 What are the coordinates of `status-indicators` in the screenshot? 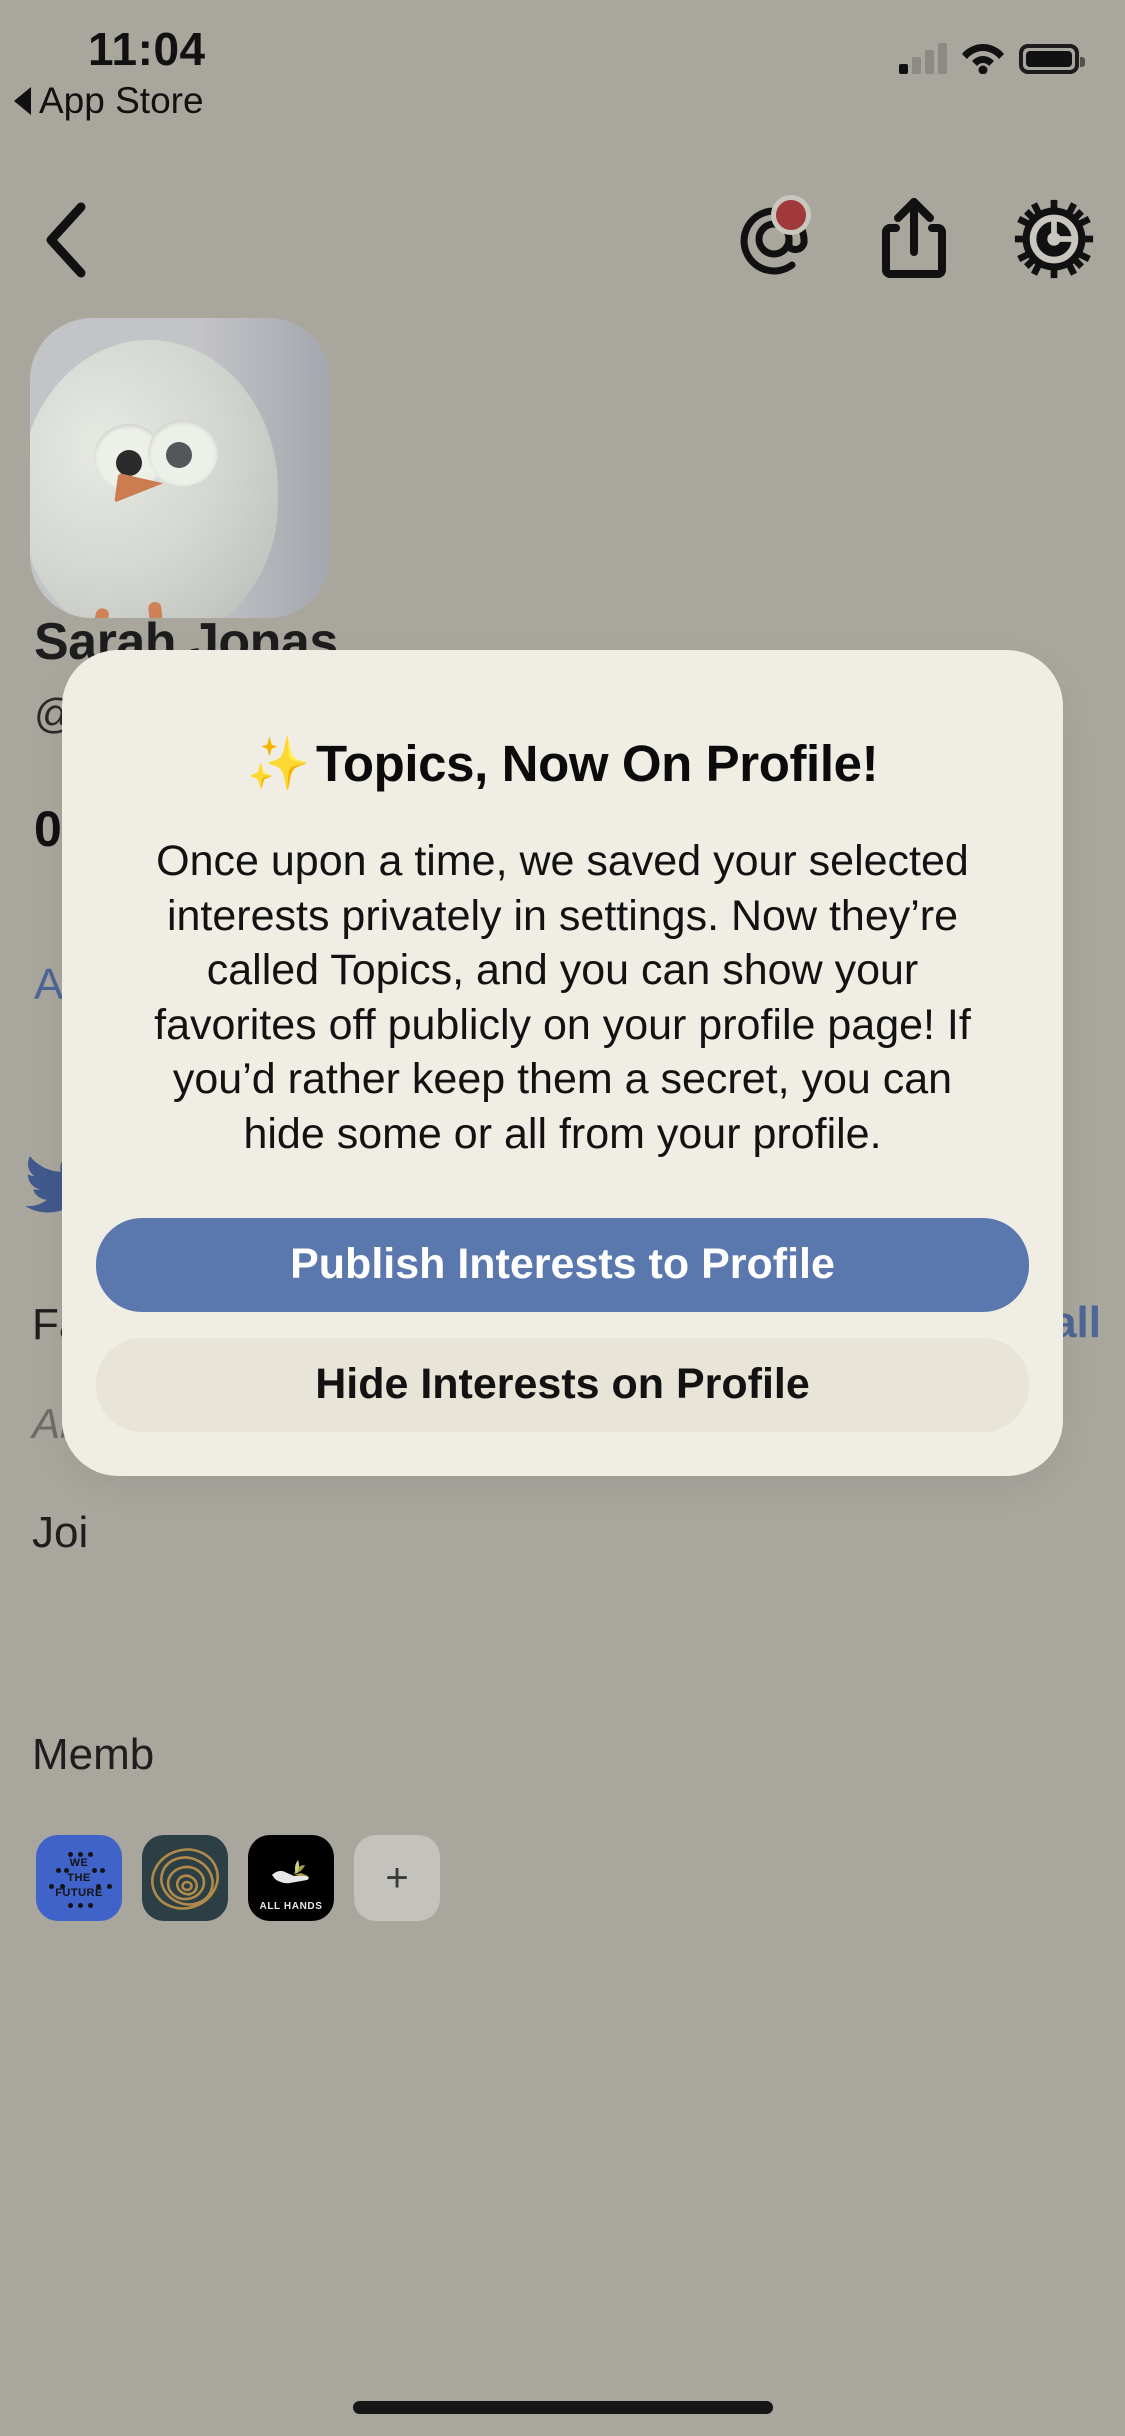 It's located at (992, 57).